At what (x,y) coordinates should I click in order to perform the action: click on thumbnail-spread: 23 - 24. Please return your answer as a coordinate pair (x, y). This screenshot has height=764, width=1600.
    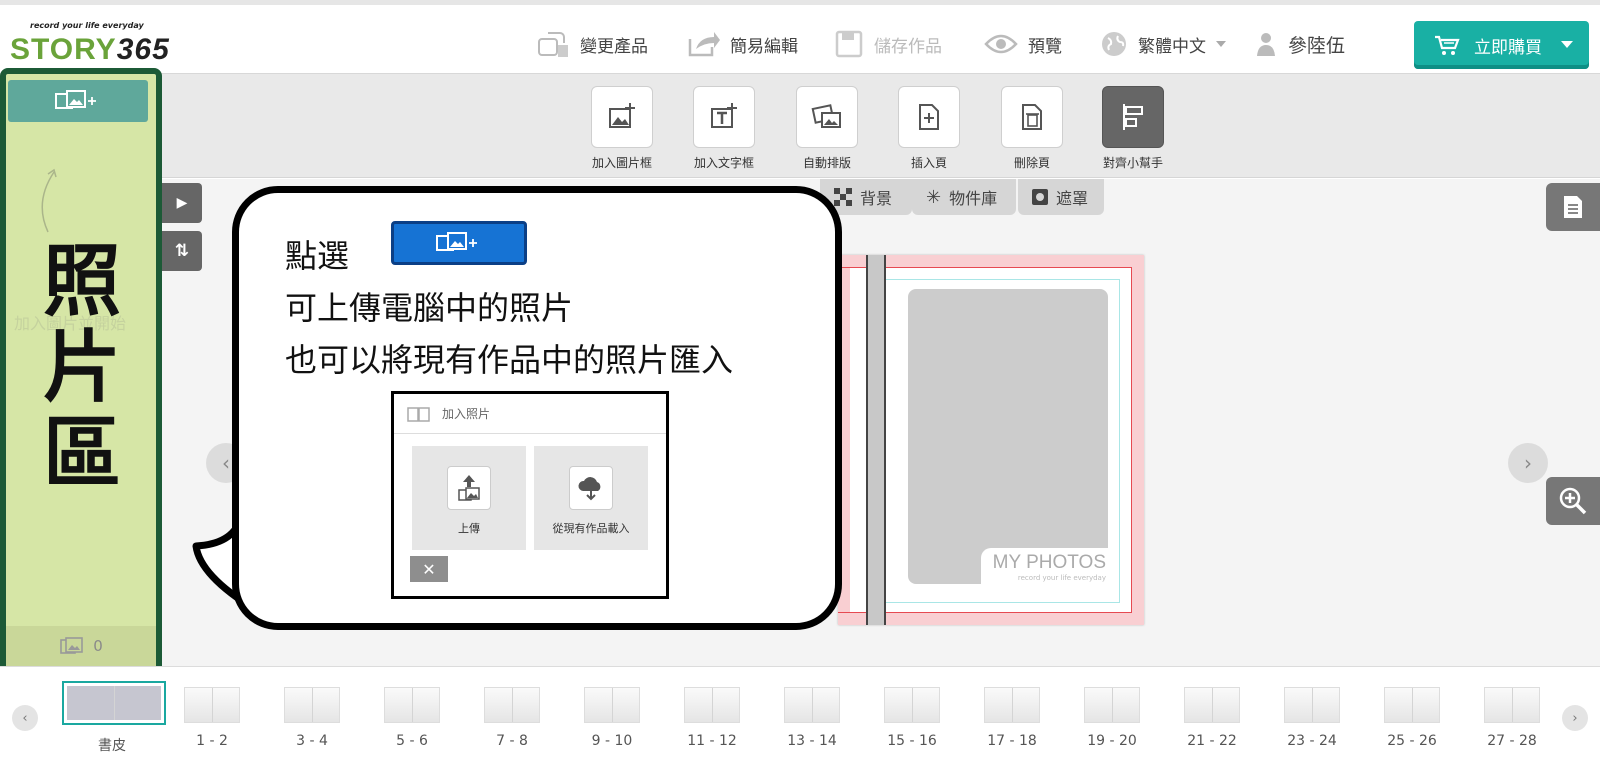
    Looking at the image, I should click on (1312, 718).